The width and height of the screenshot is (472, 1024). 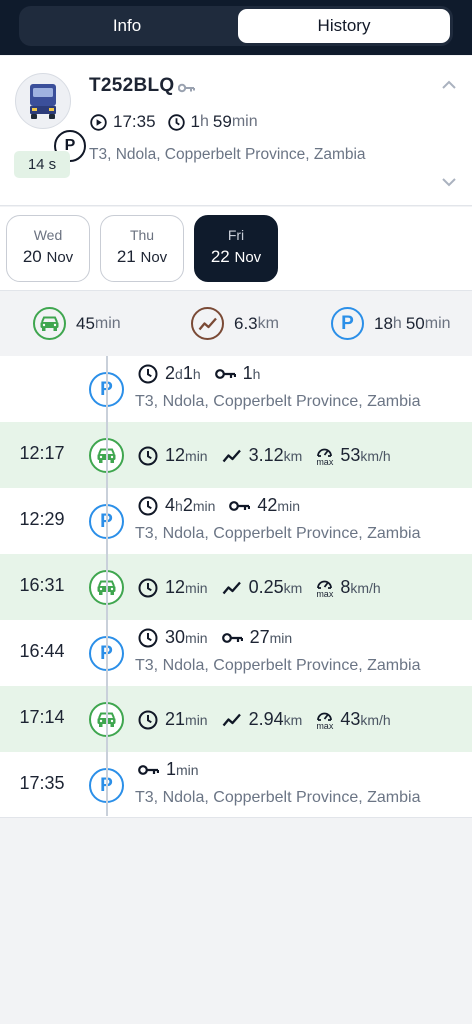 What do you see at coordinates (179, 505) in the screenshot?
I see `park-duration-unit: h` at bounding box center [179, 505].